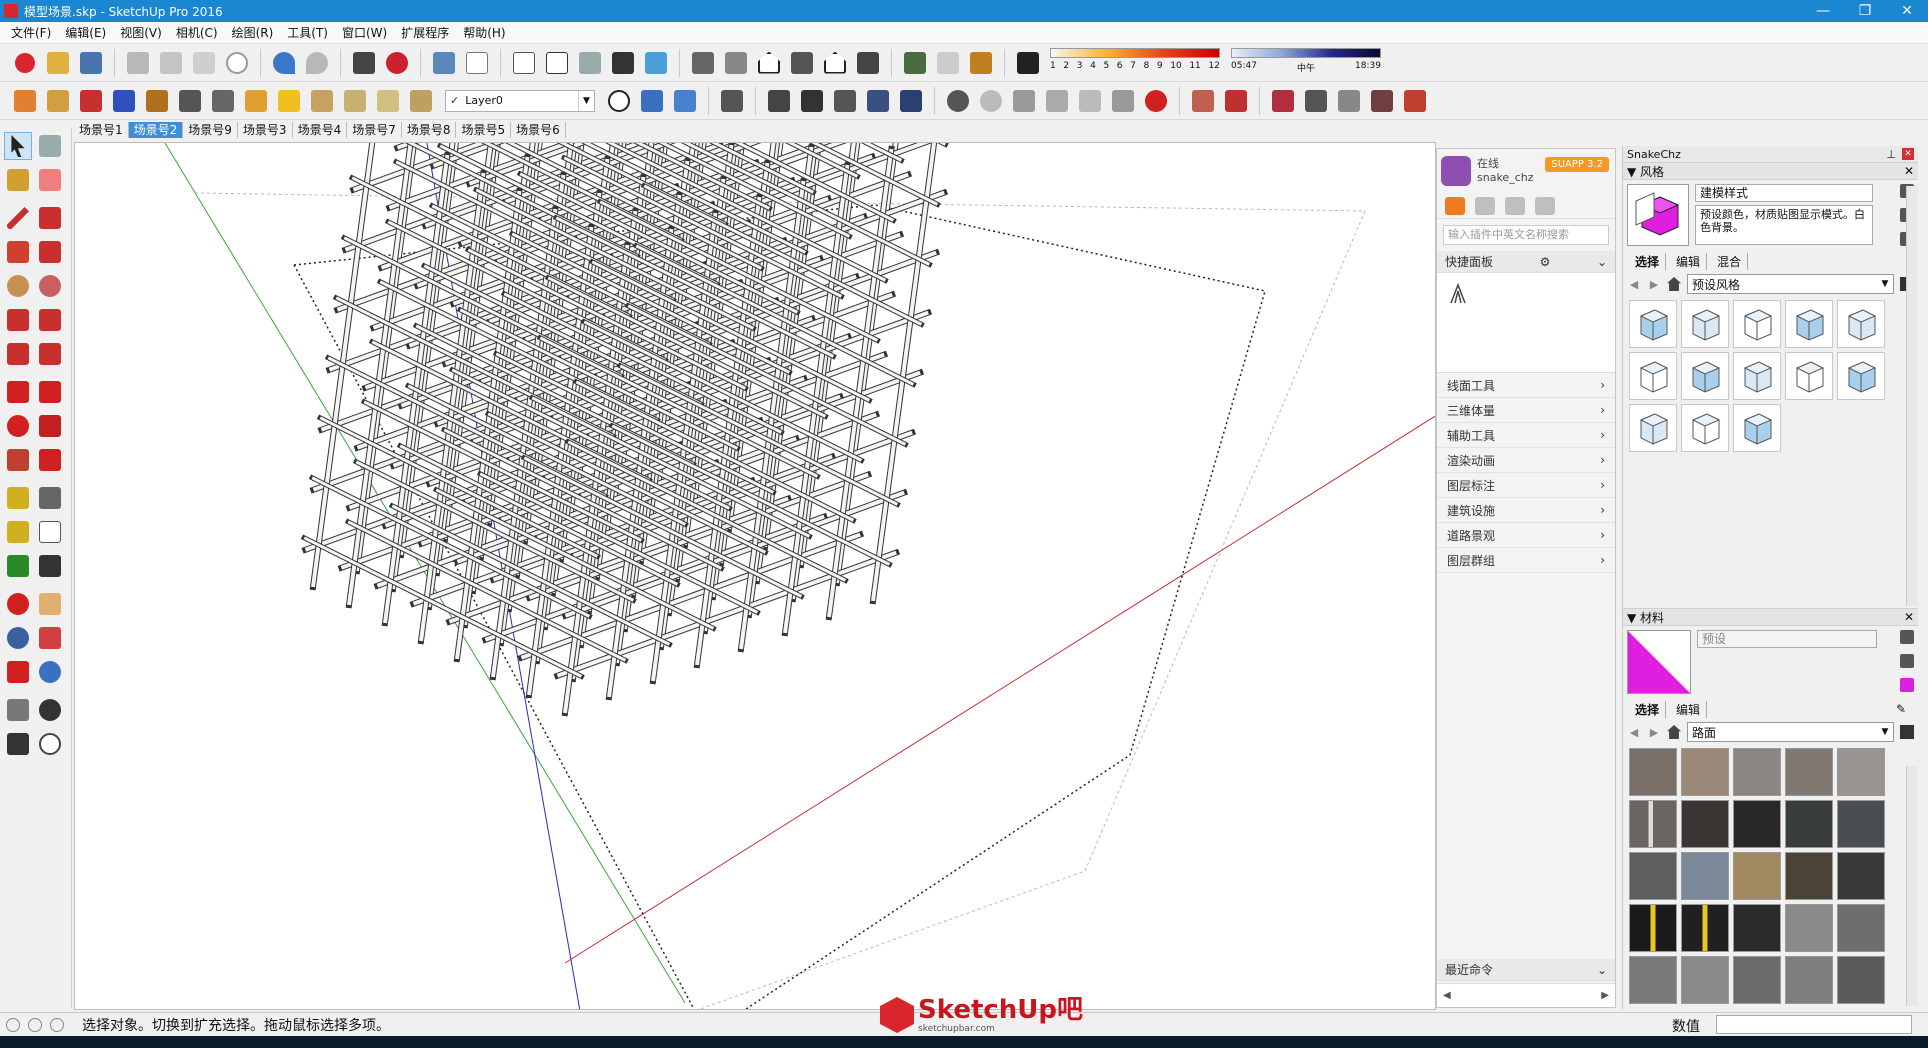 The image size is (1928, 1048). What do you see at coordinates (948, 63) in the screenshot?
I see `terrain-icon` at bounding box center [948, 63].